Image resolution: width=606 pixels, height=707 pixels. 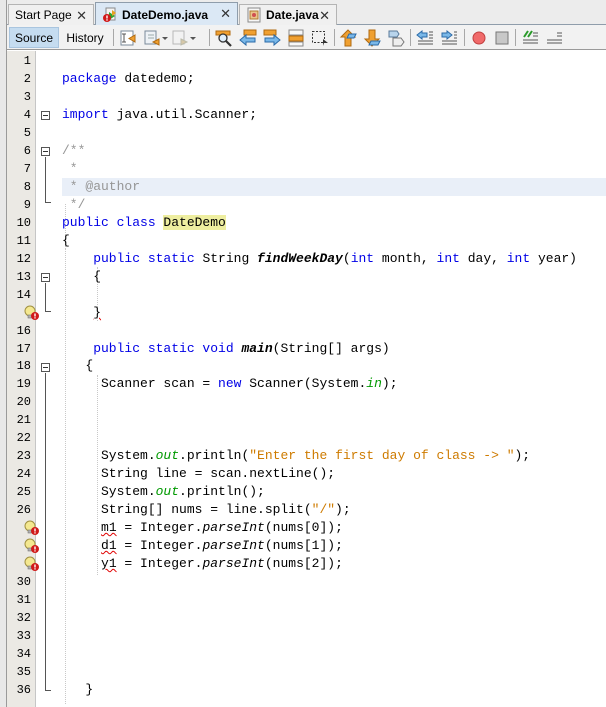 I want to click on find-next-icon, so click(x=272, y=38).